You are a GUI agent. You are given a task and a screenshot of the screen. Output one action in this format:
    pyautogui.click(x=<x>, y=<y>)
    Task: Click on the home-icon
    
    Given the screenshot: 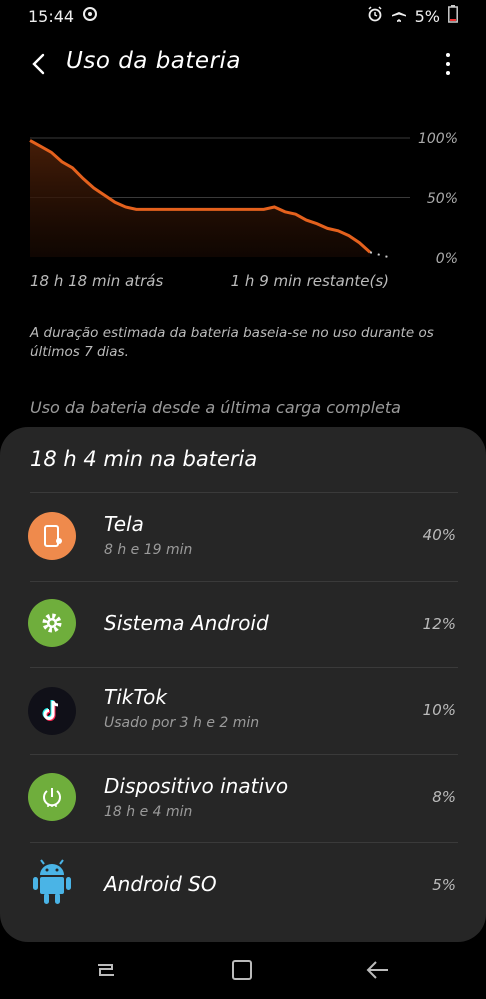 What is the action you would take?
    pyautogui.click(x=242, y=970)
    